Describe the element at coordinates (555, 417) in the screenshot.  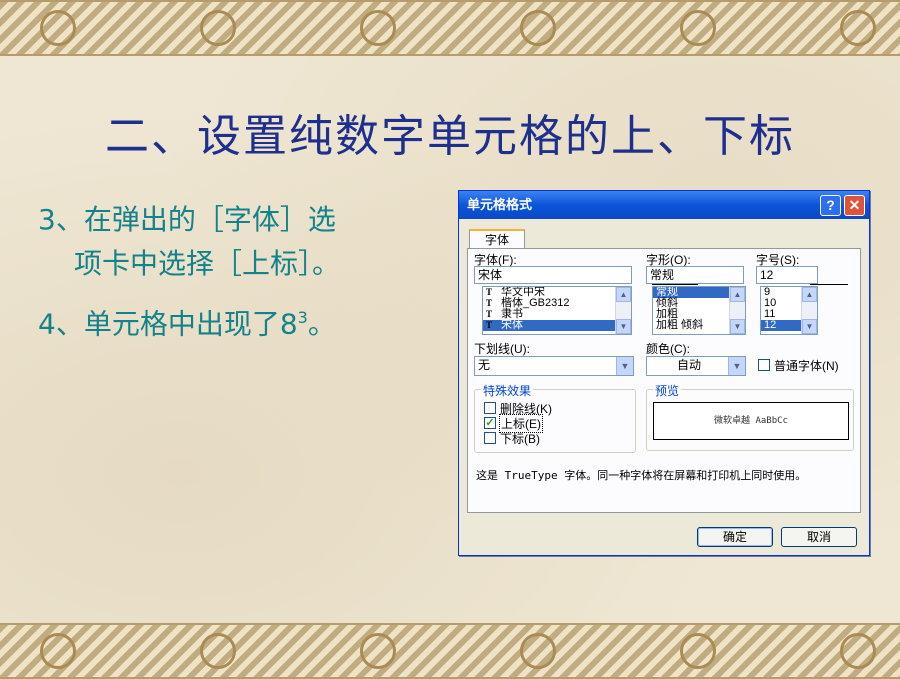
I see `effects-group: 特殊效果 删除线(K) ✓ 上标(E) 下标(B)` at that location.